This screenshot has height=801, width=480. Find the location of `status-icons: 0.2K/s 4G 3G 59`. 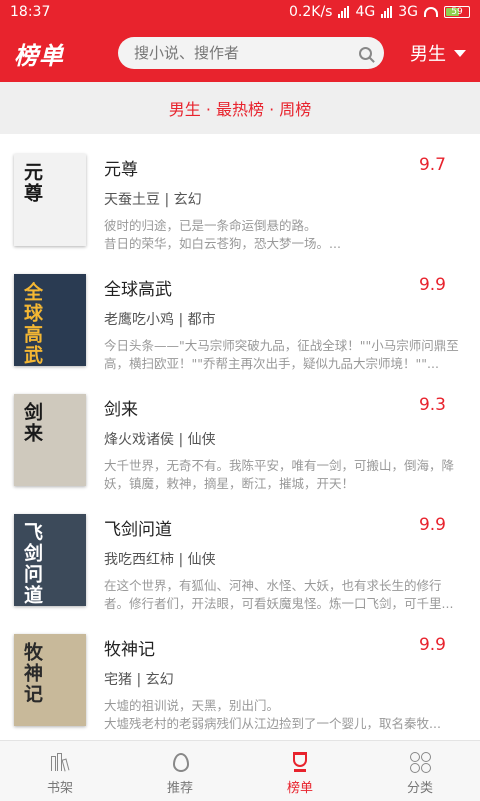

status-icons: 0.2K/s 4G 3G 59 is located at coordinates (379, 12).